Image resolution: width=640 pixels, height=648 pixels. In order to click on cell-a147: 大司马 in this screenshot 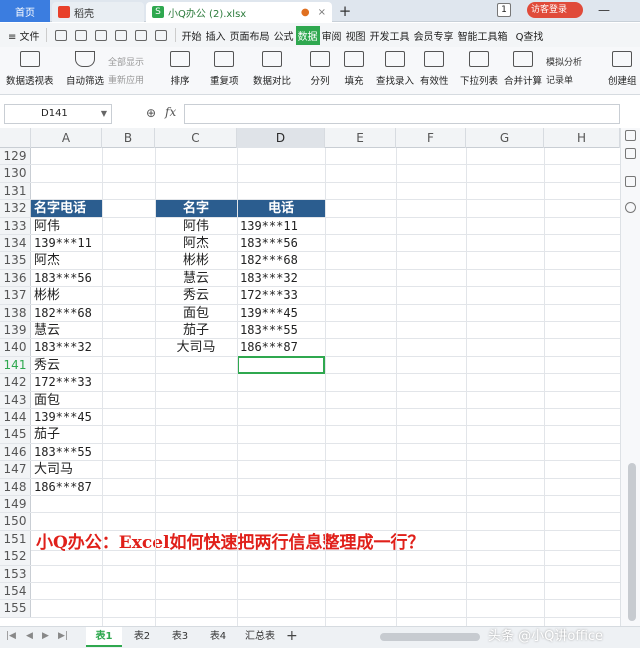, I will do `click(66, 469)`.